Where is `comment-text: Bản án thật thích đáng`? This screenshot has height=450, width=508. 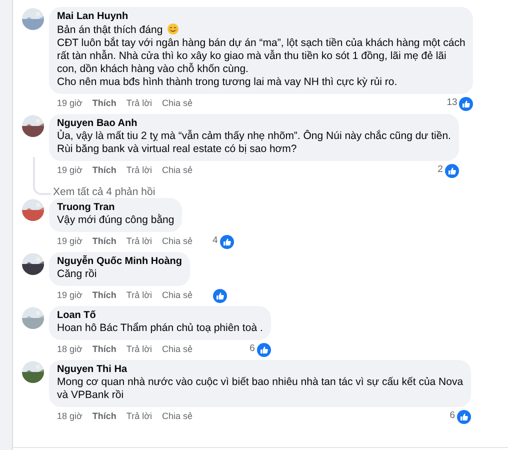 comment-text: Bản án thật thích đáng is located at coordinates (261, 30).